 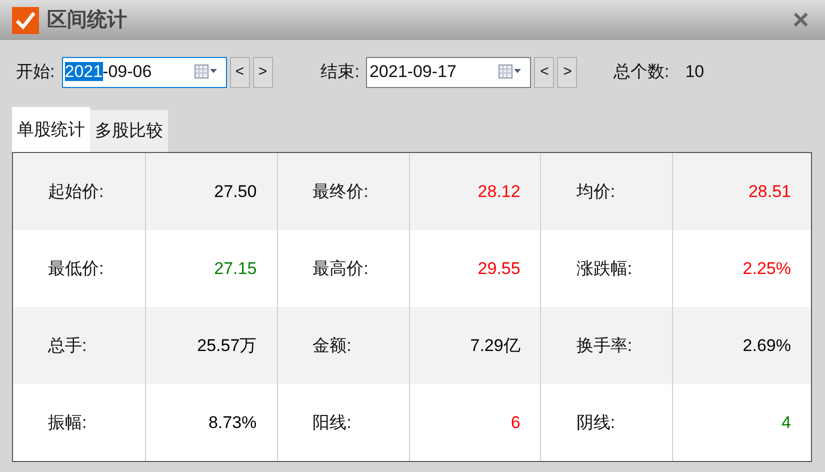 I want to click on table-cell: 8.73%, so click(x=212, y=422).